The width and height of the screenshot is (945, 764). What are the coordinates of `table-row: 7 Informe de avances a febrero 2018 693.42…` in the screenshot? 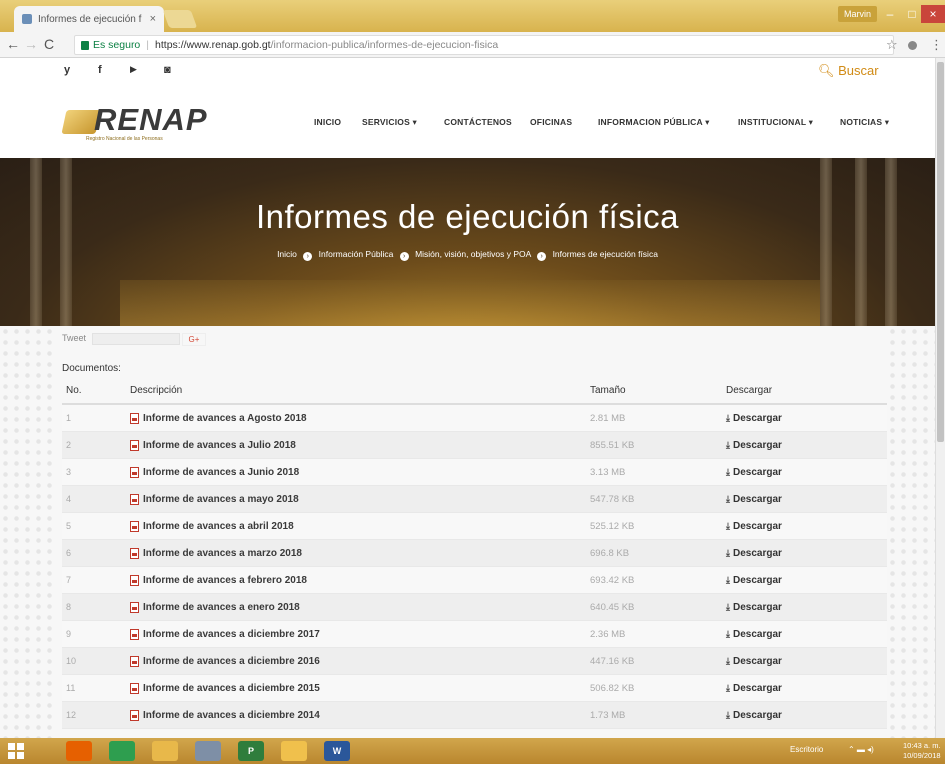 It's located at (474, 580).